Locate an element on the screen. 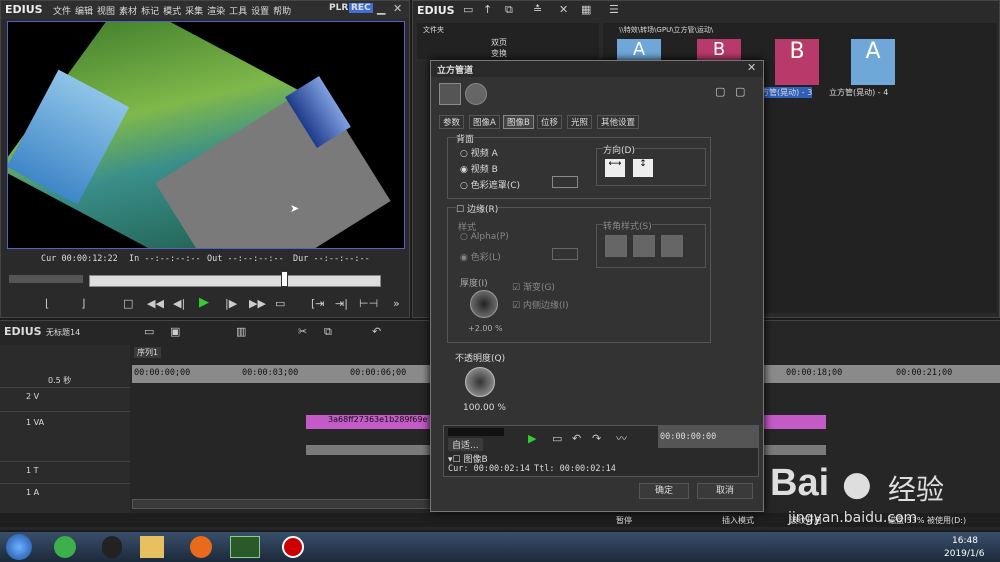  step-back-icon: ◀| is located at coordinates (179, 304).